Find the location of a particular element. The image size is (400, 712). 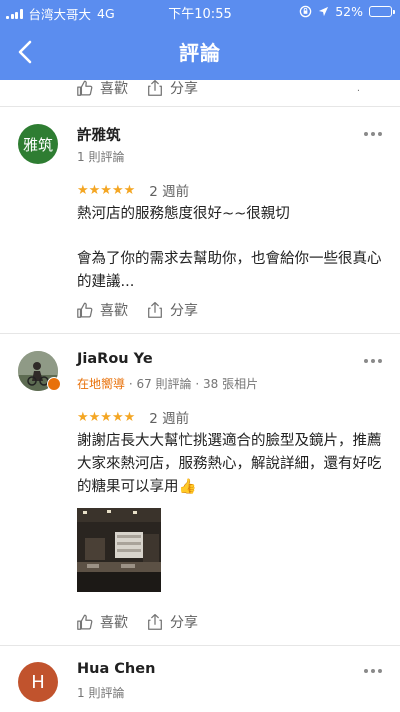

previous-review-actions: 喜歡 分享 · is located at coordinates (200, 92).